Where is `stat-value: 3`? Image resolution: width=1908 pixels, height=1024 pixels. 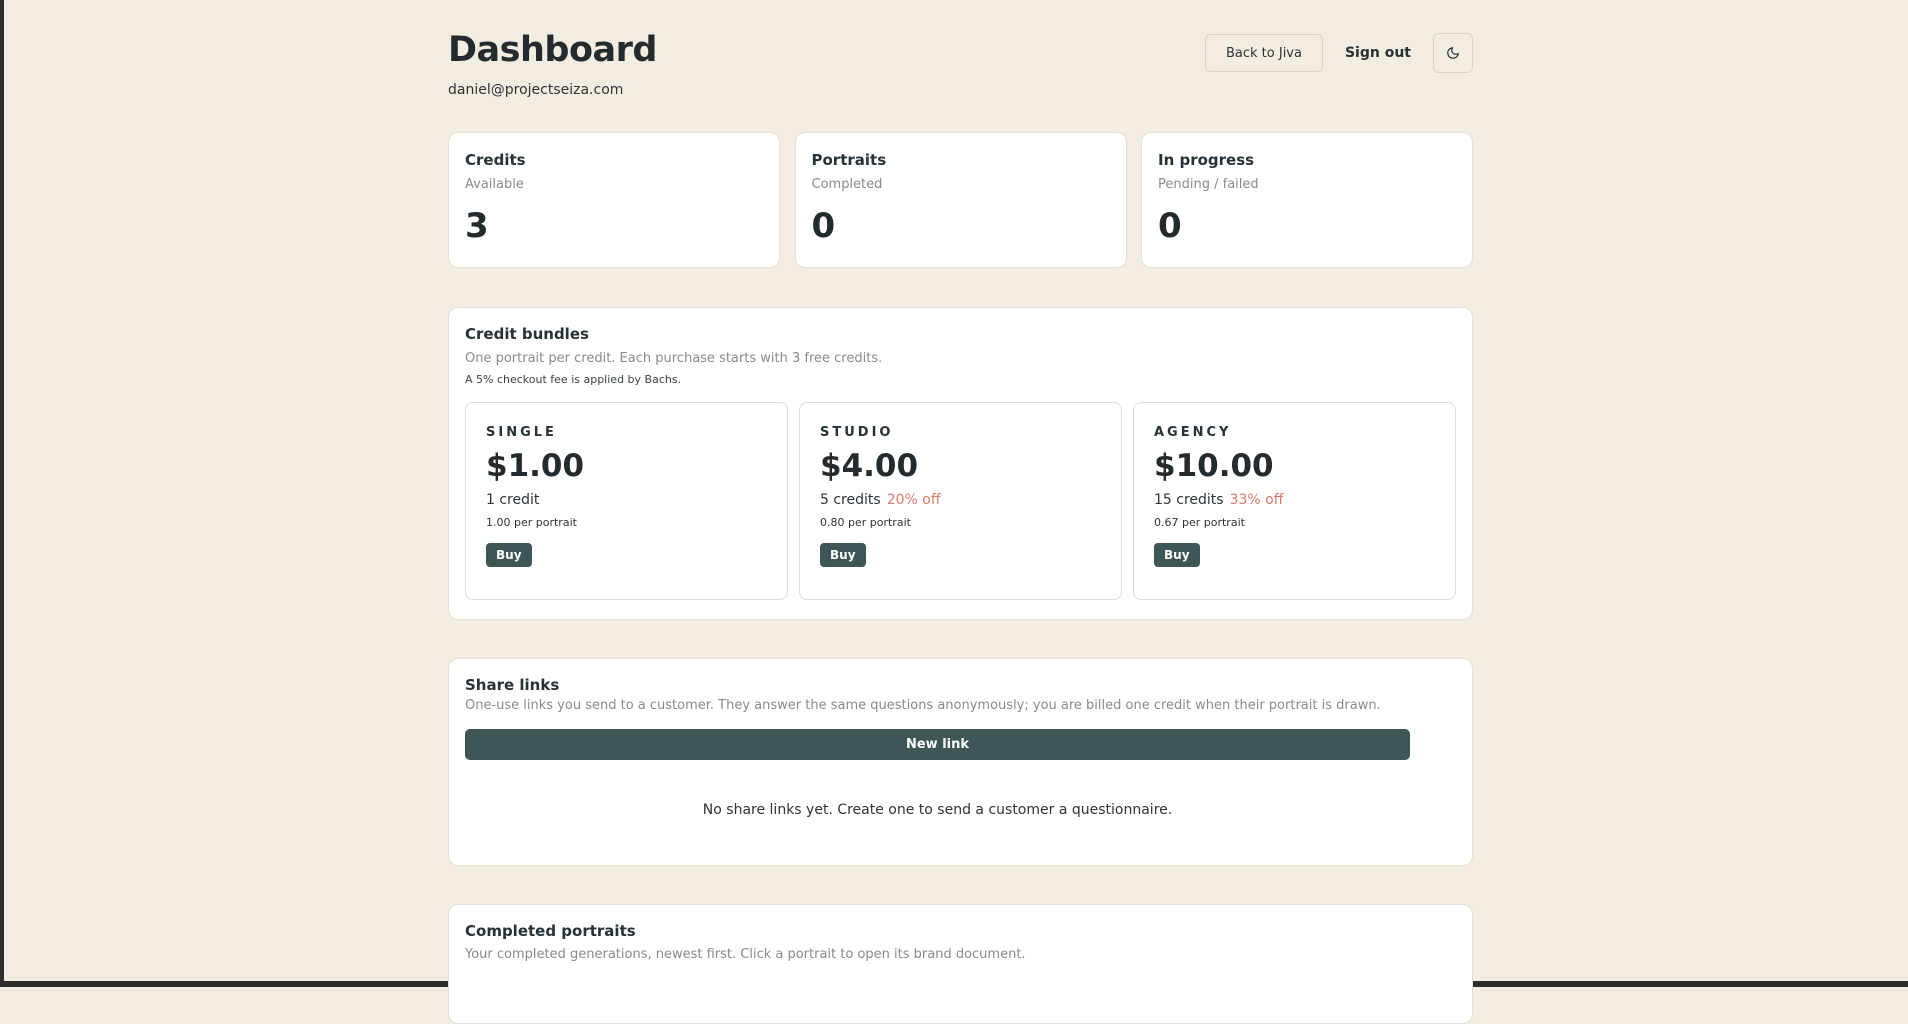 stat-value: 3 is located at coordinates (477, 226).